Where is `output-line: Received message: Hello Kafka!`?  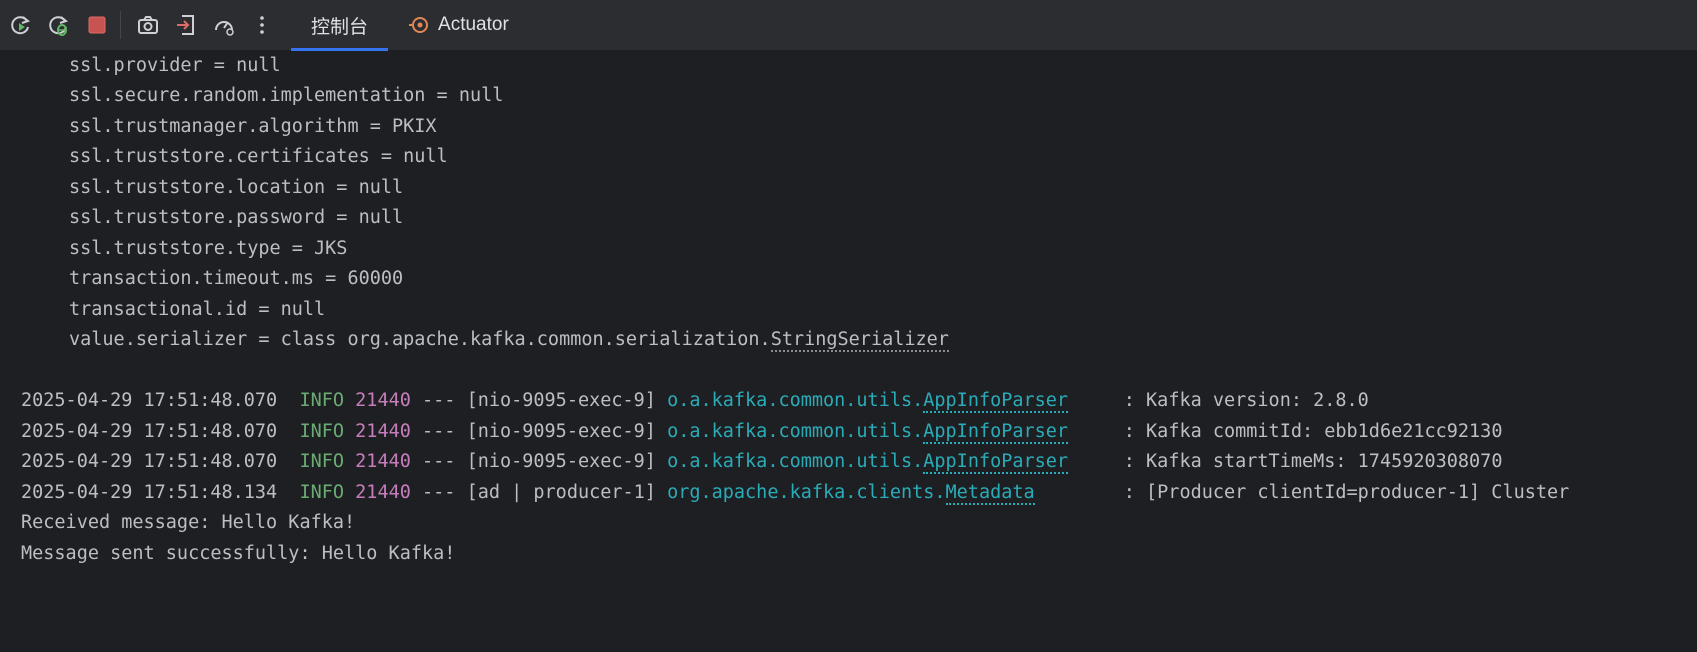
output-line: Received message: Hello Kafka! is located at coordinates (188, 522).